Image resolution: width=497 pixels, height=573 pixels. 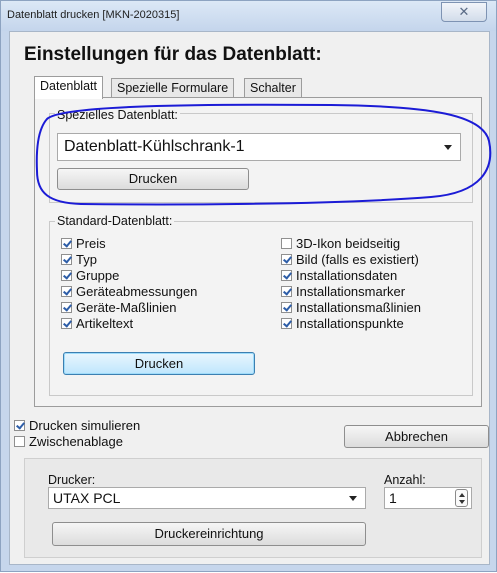 I want to click on checkbox-label: Installationsmaßlinien, so click(x=359, y=307).